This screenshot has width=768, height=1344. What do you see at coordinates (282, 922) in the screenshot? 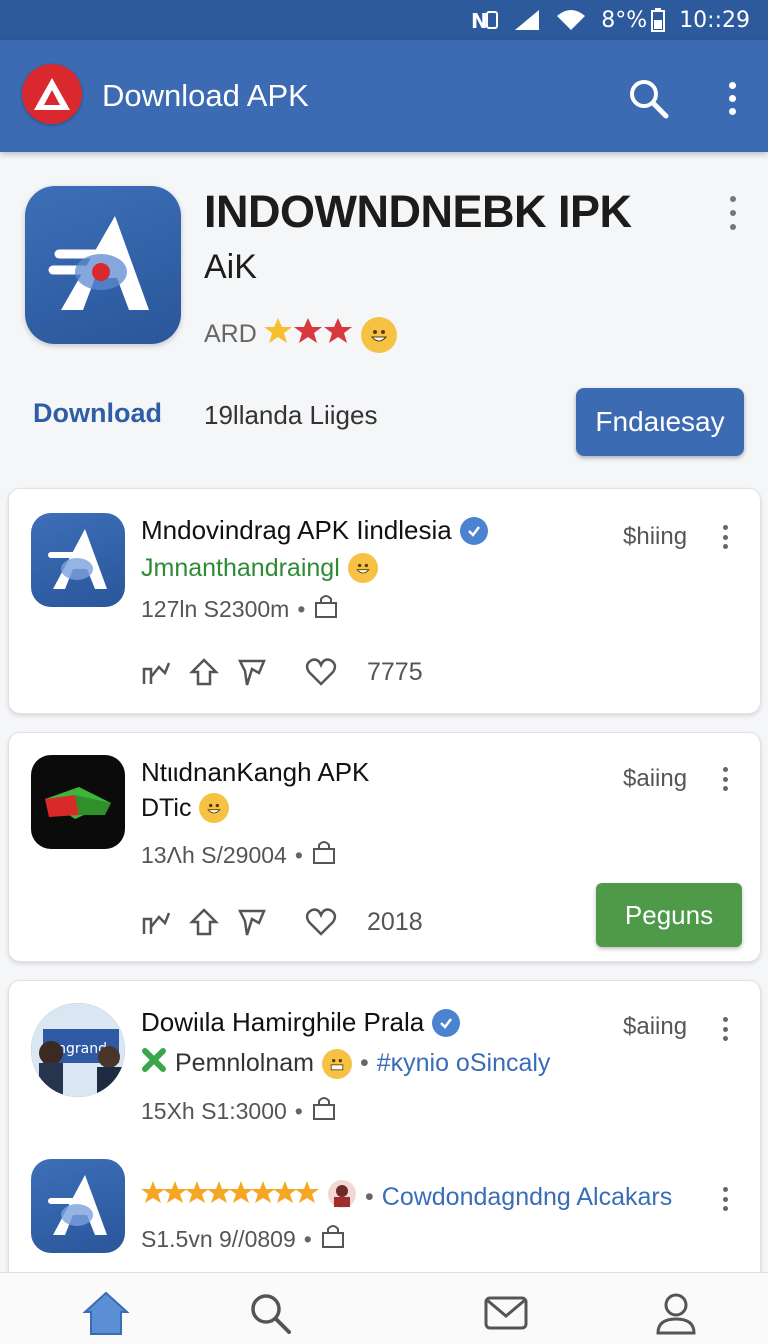
I see `card-actions: 2018` at bounding box center [282, 922].